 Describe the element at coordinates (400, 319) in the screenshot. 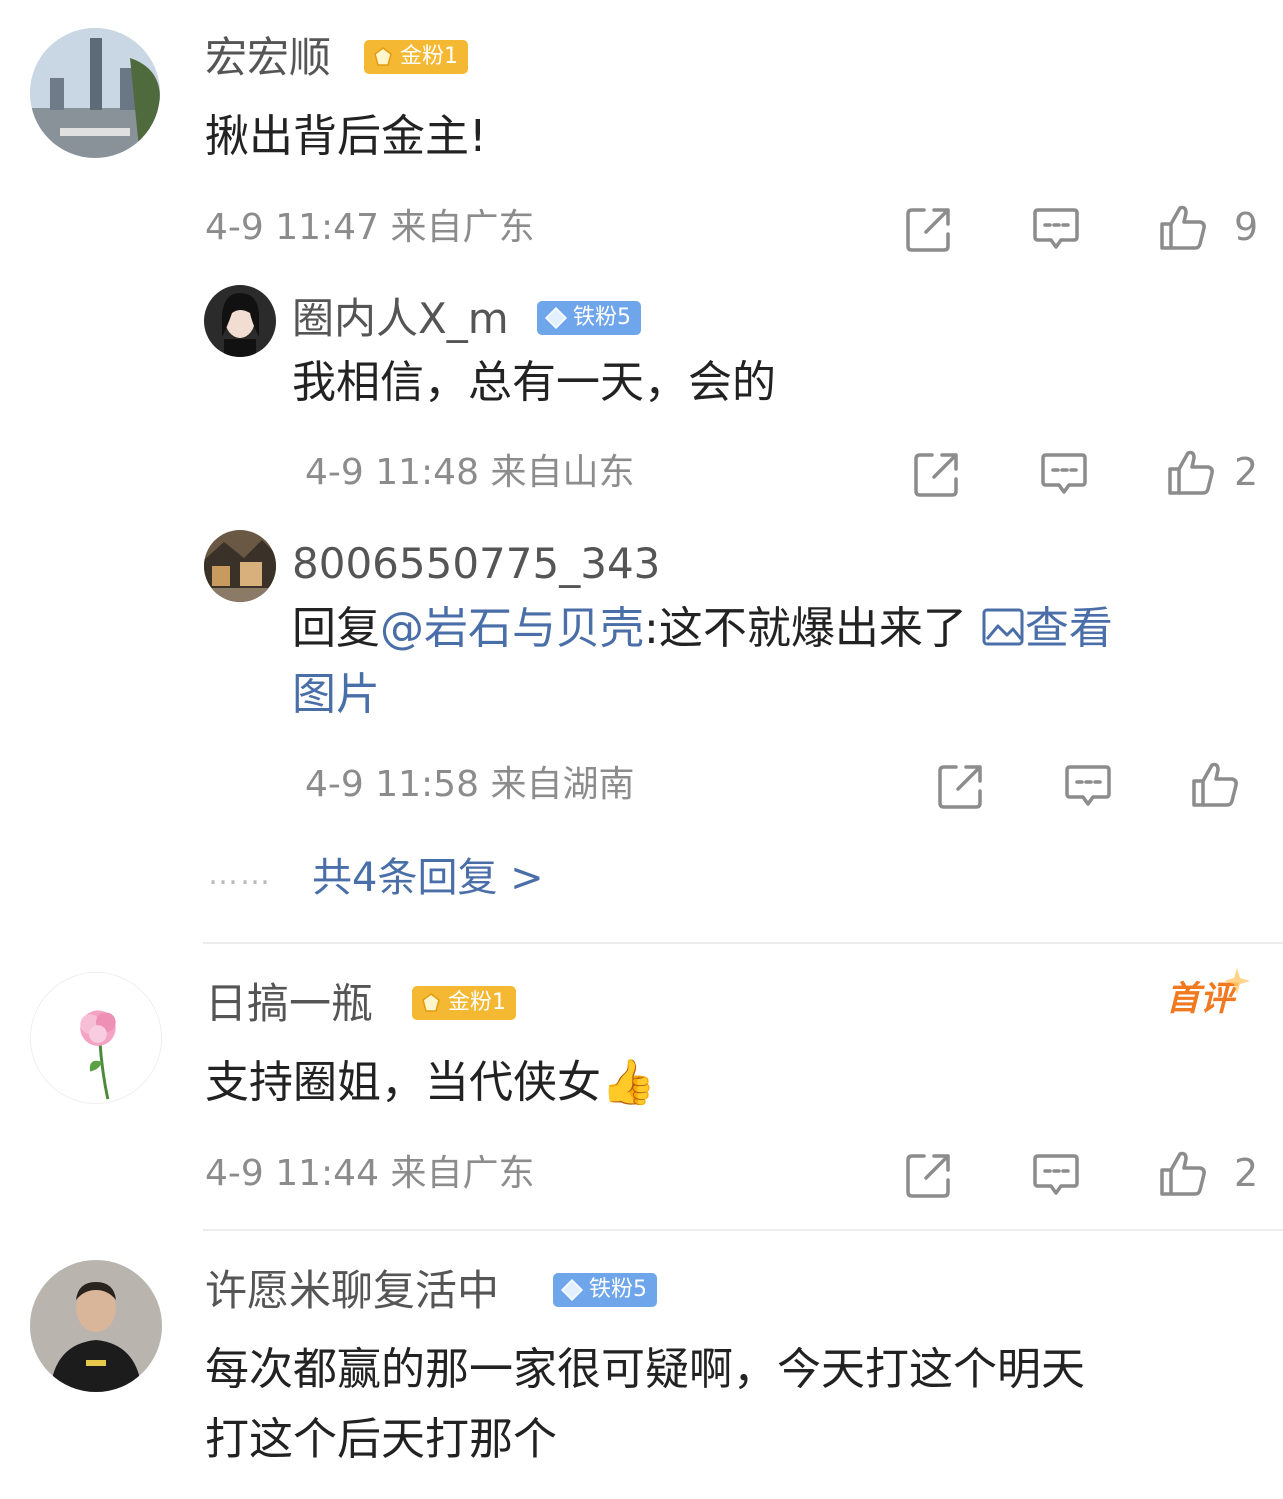

I see `username: 圈内人X_m` at that location.